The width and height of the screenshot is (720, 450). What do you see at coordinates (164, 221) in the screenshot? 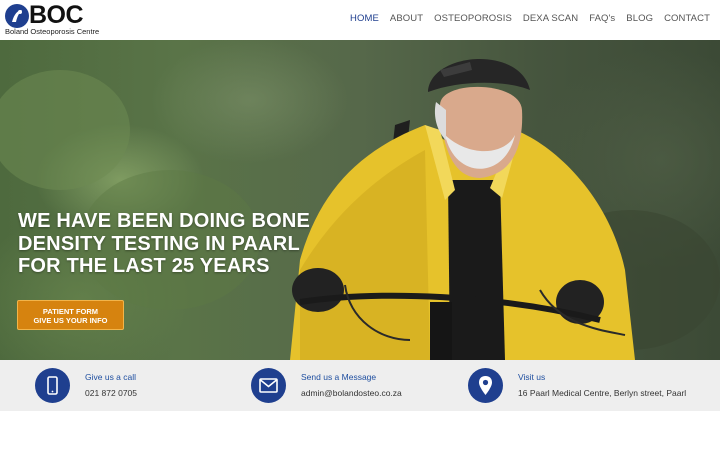
I see `hero-title-line: WE HAVE BEEN DOING BONE` at bounding box center [164, 221].